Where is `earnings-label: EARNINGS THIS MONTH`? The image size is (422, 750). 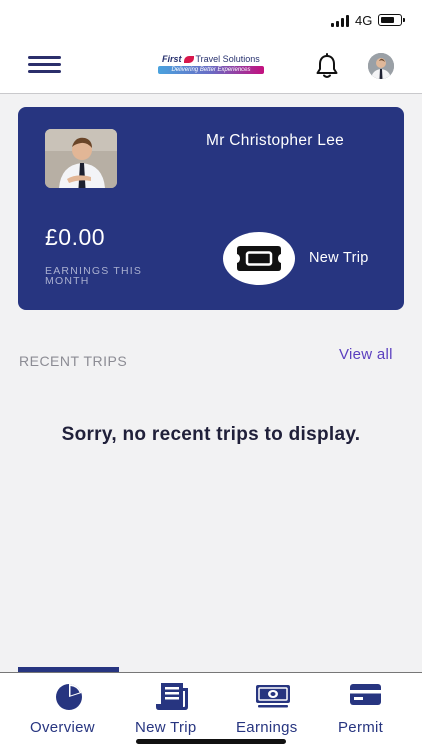
earnings-label: EARNINGS THIS MONTH is located at coordinates (94, 276).